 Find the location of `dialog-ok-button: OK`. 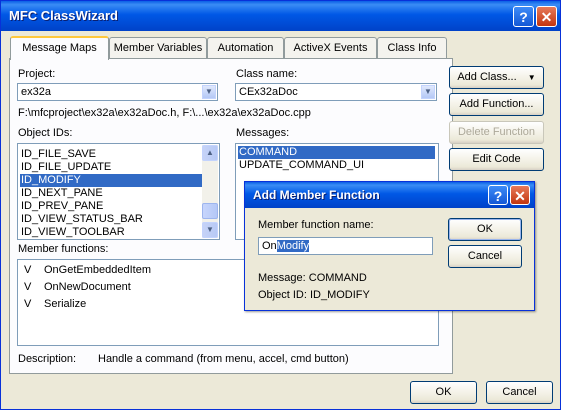

dialog-ok-button: OK is located at coordinates (485, 229).